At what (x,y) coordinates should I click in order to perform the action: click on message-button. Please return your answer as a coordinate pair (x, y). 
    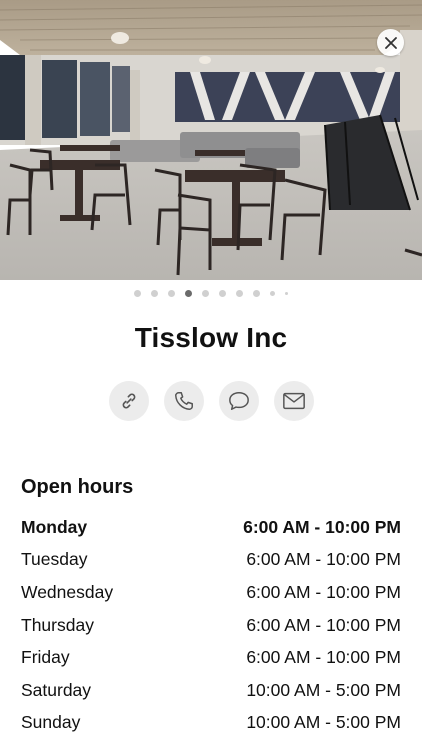
    Looking at the image, I should click on (238, 401).